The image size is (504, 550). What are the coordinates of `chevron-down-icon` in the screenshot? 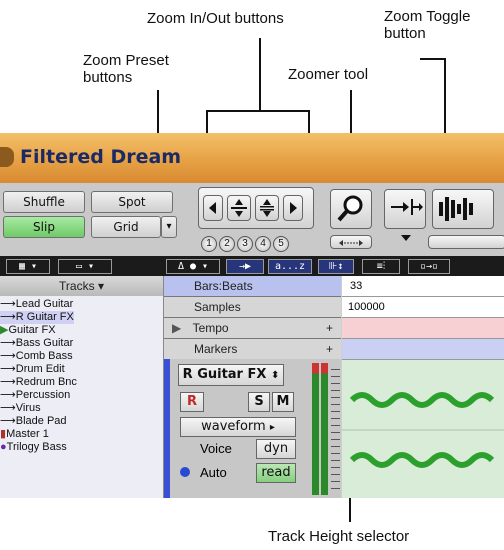 It's located at (406, 238).